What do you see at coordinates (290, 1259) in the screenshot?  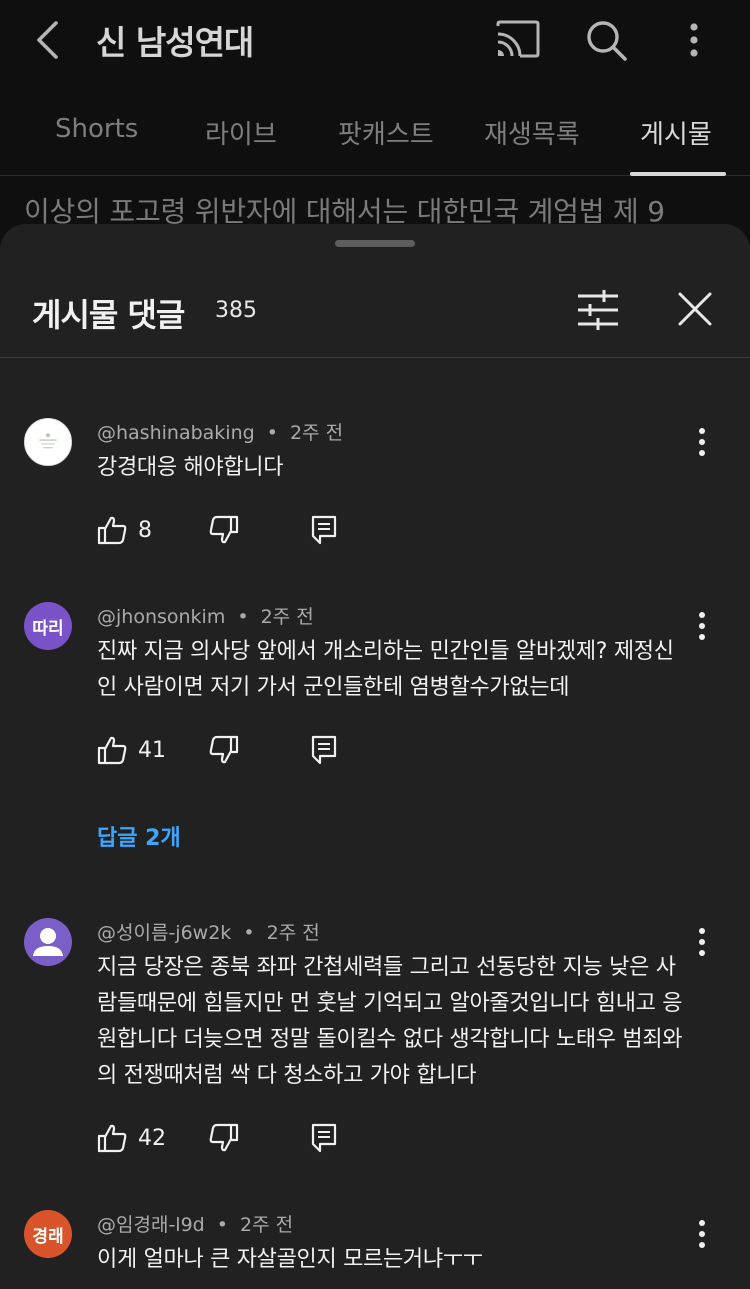 I see `comment-text: 이게 얼마나 큰 자살골인지 모르는거냐ㅜㅜ` at bounding box center [290, 1259].